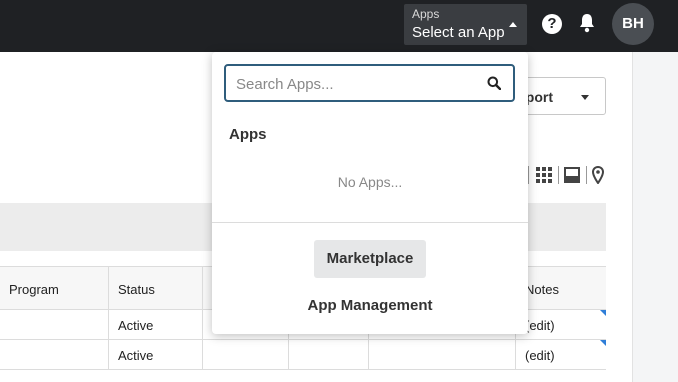  What do you see at coordinates (633, 24) in the screenshot?
I see `user-avatar: BH` at bounding box center [633, 24].